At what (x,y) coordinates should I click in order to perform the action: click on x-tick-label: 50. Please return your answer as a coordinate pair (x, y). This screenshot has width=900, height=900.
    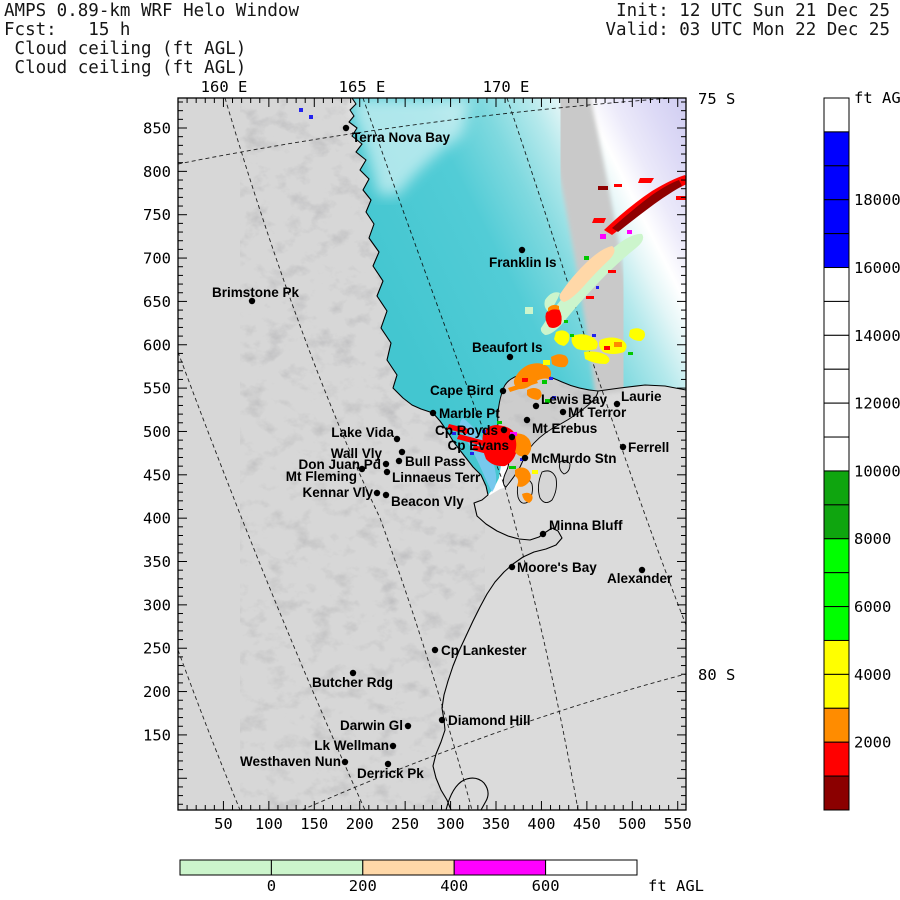
    Looking at the image, I should click on (223, 824).